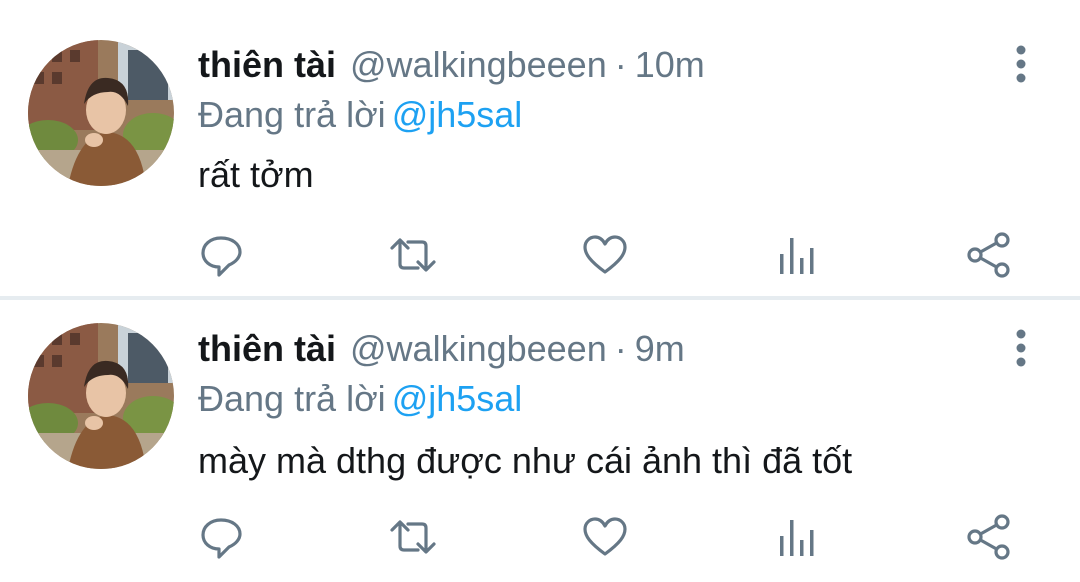  Describe the element at coordinates (660, 348) in the screenshot. I see `timestamp: 9m` at that location.